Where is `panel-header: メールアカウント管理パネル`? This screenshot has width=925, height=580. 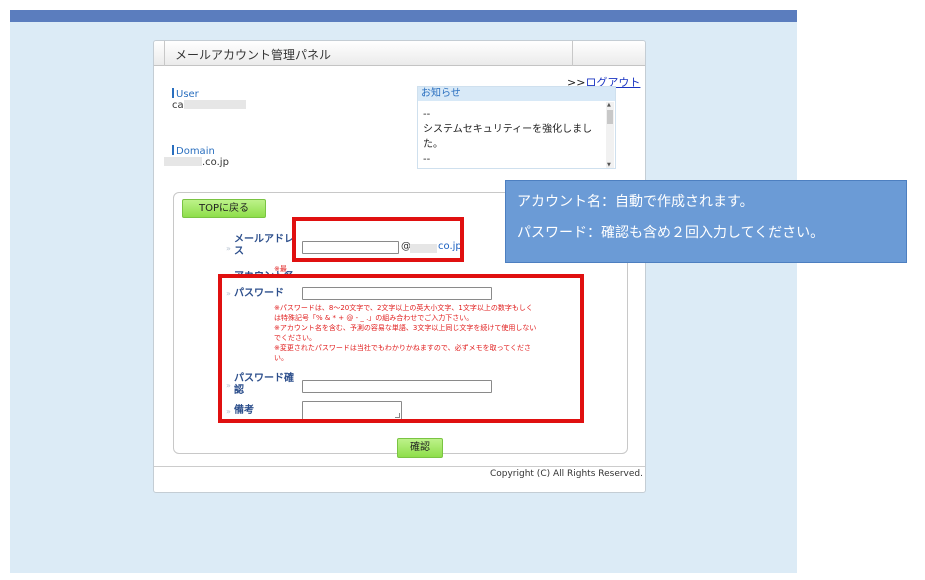 panel-header: メールアカウント管理パネル is located at coordinates (399, 53).